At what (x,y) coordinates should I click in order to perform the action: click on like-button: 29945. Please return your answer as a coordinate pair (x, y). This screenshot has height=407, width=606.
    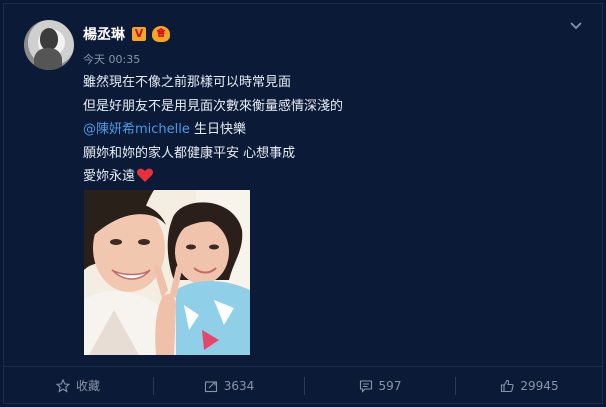
    Looking at the image, I should click on (529, 385).